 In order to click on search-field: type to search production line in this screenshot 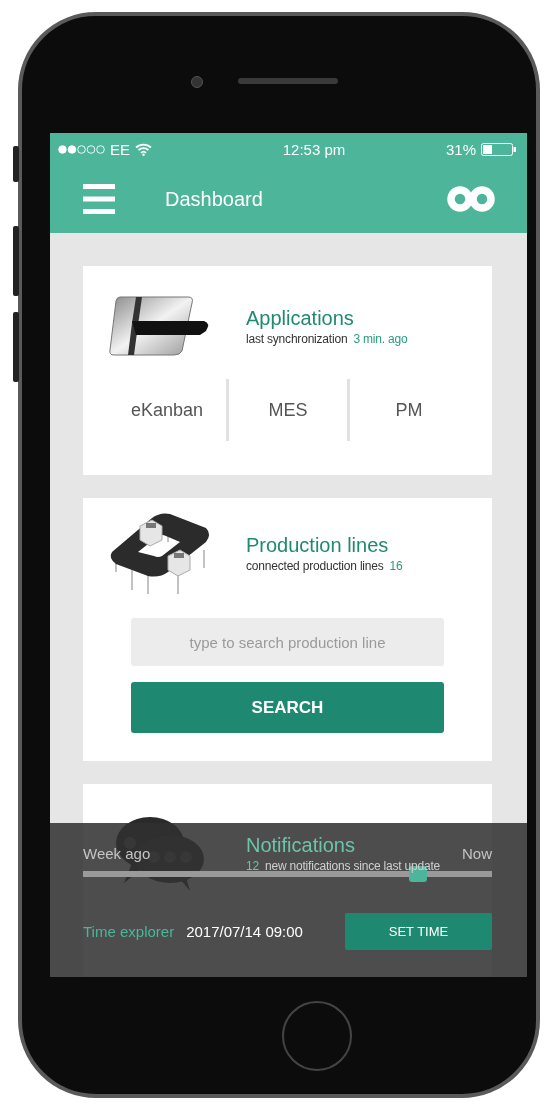, I will do `click(287, 642)`.